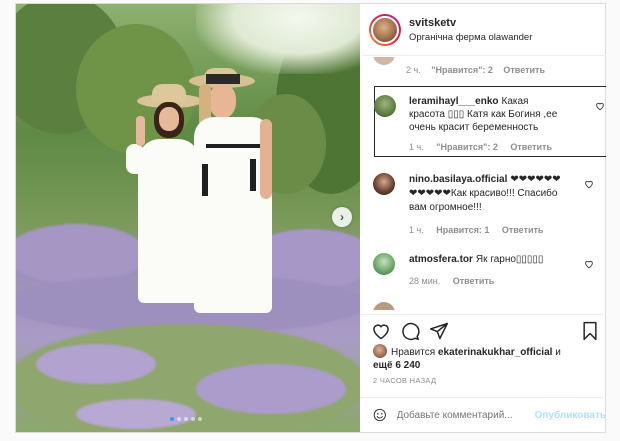 This screenshot has height=441, width=620. What do you see at coordinates (476, 259) in the screenshot?
I see `comment-text: atmosfera.tor Як гарно▯▯▯▯▯` at bounding box center [476, 259].